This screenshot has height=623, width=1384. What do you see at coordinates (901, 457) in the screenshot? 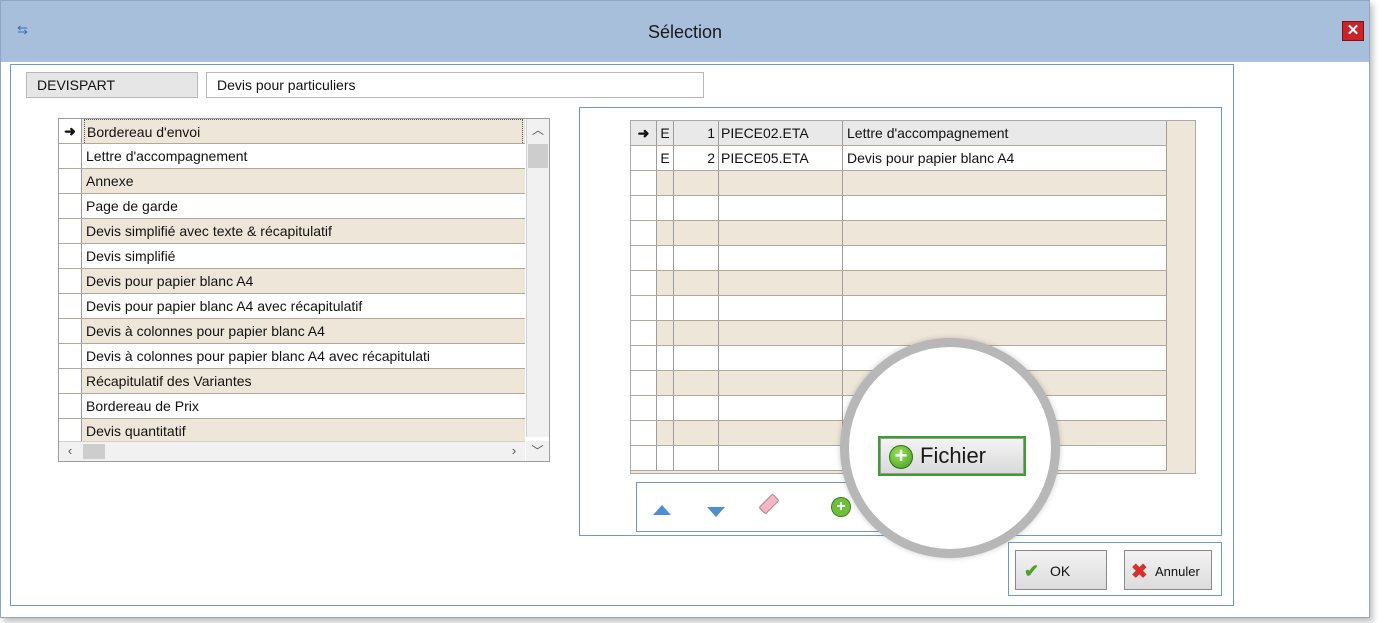
I see `plus-circle-icon: +` at bounding box center [901, 457].